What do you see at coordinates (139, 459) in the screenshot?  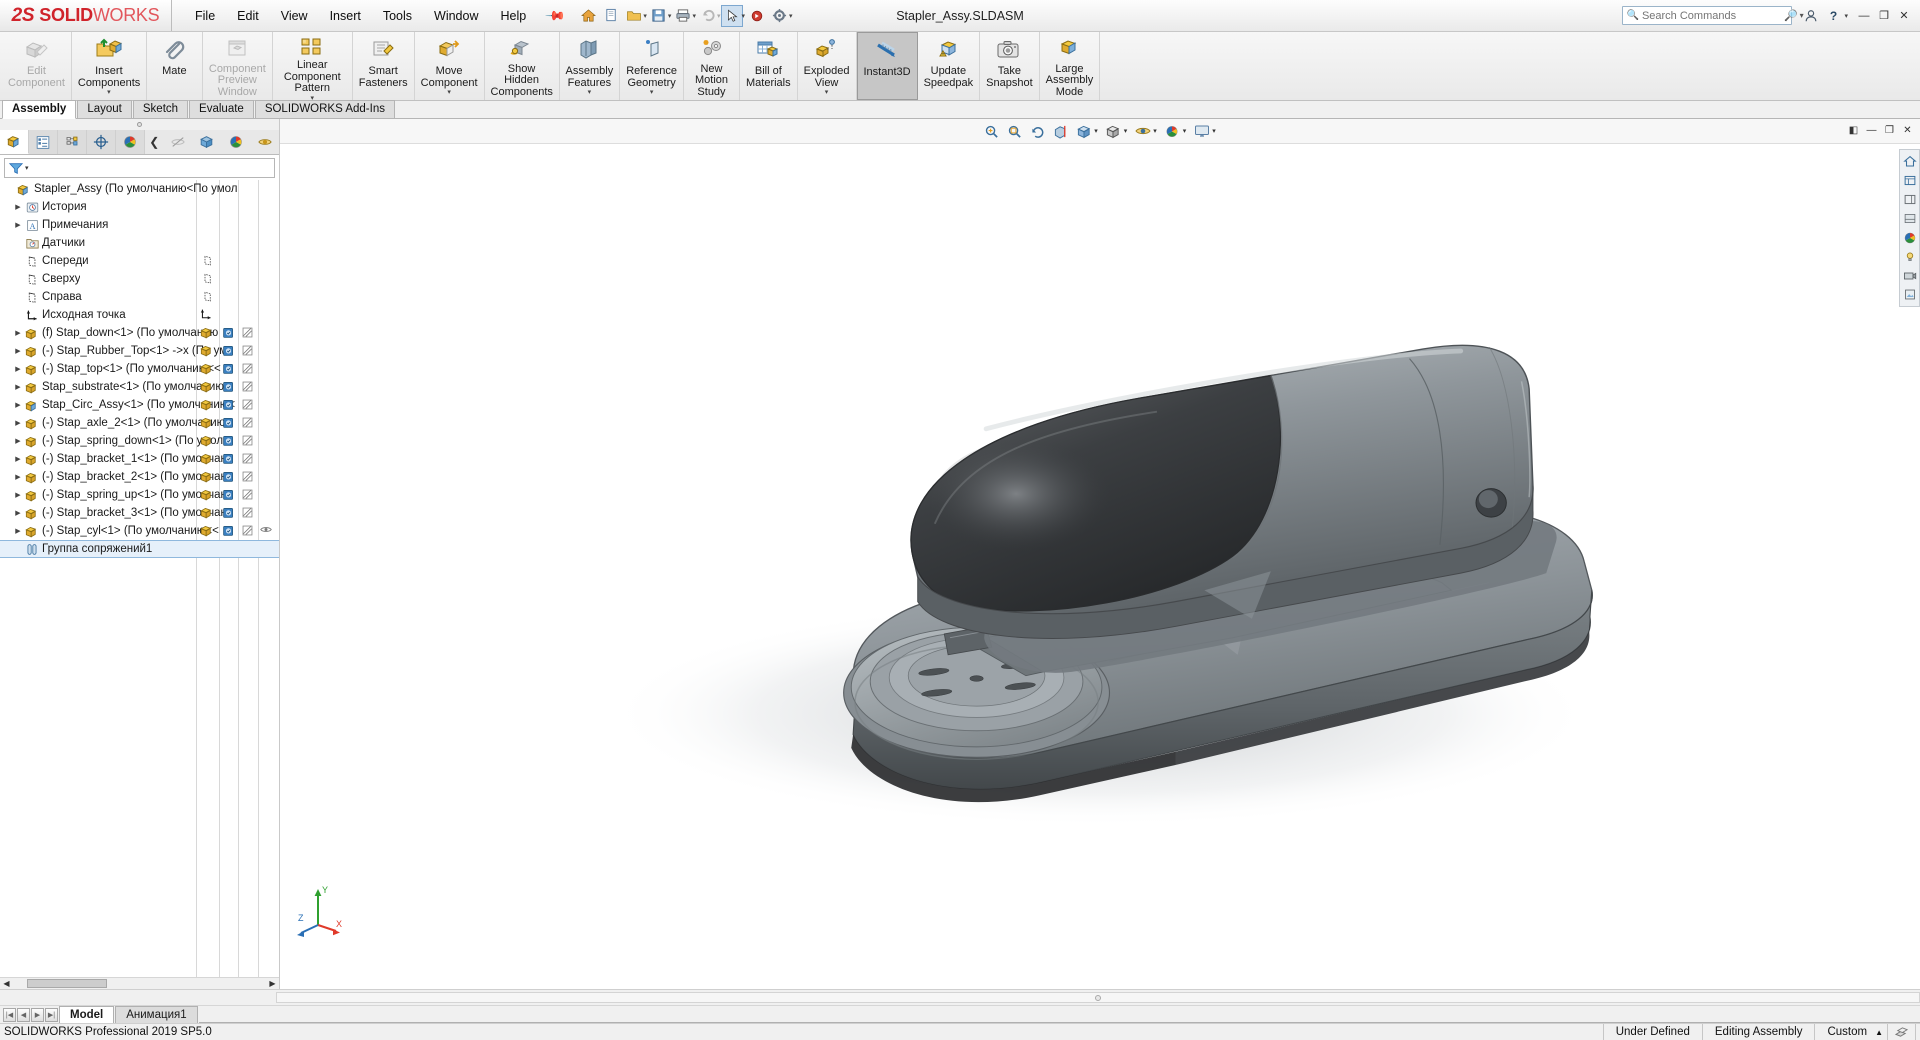 I see `tree-item: ▶ (-) Stap_bracket_1<1> (По умолчан` at bounding box center [139, 459].